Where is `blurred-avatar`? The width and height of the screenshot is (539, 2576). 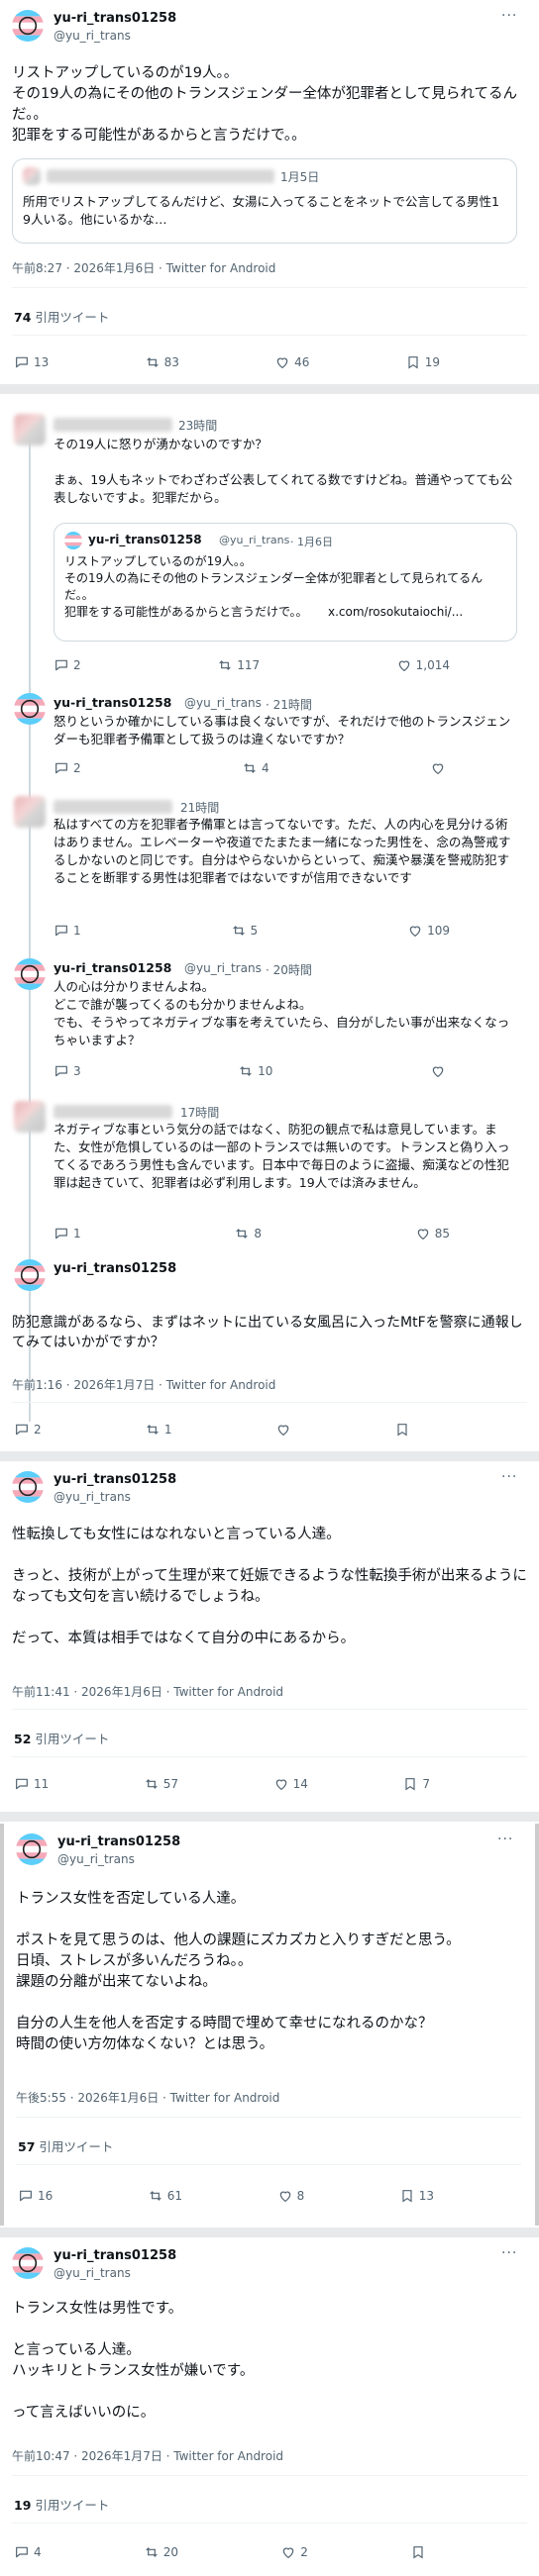
blurred-avatar is located at coordinates (30, 812).